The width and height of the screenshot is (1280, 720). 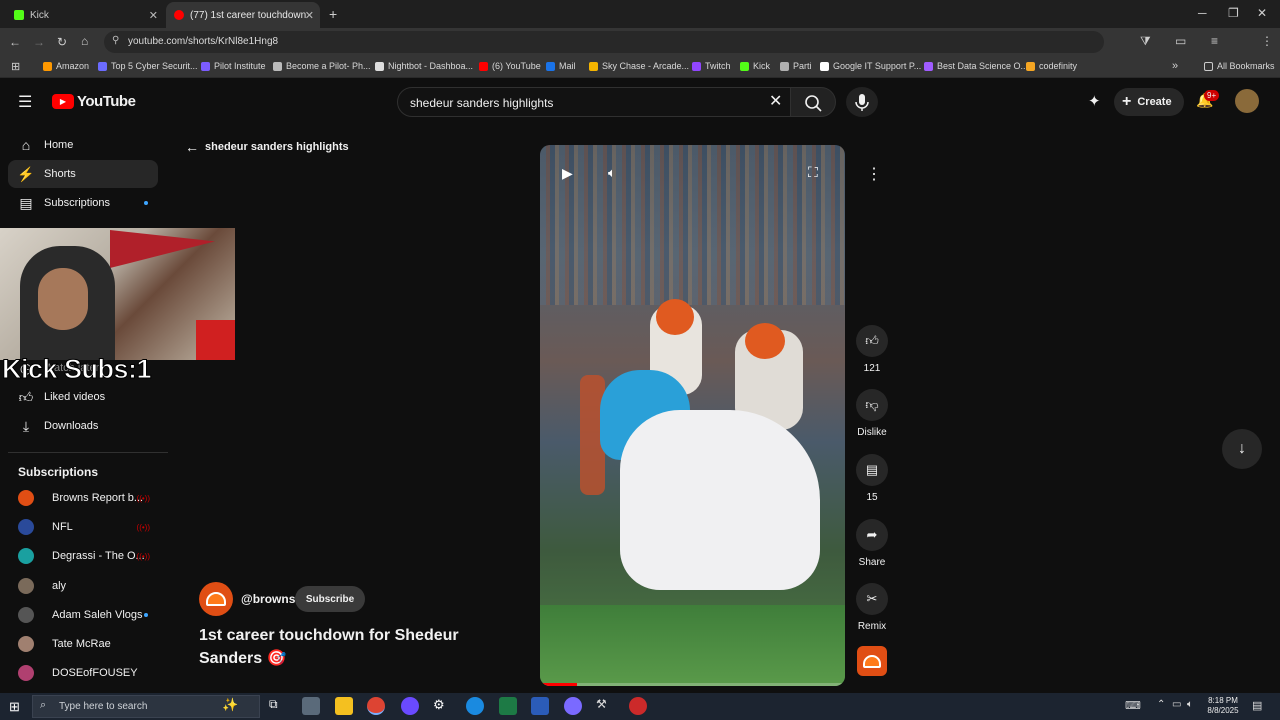 I want to click on notification-count-badge: 9+, so click(x=1212, y=95).